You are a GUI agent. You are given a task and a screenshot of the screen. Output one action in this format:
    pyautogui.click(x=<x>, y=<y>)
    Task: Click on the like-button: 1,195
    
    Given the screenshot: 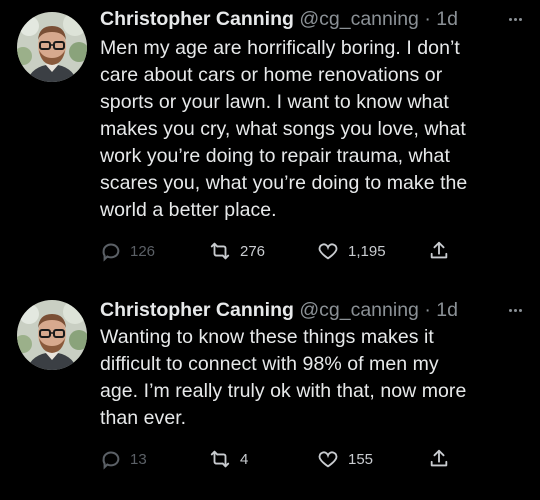 What is the action you would take?
    pyautogui.click(x=351, y=251)
    